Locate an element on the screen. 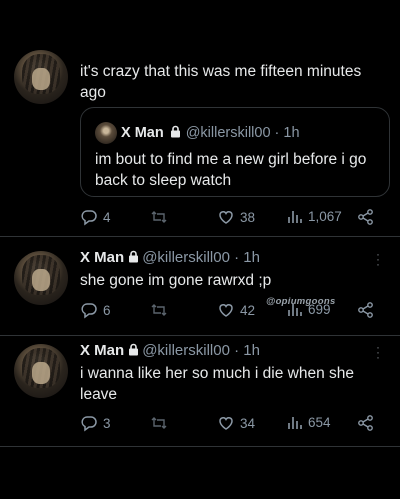 The width and height of the screenshot is (400, 499). like-count: 34 is located at coordinates (248, 423).